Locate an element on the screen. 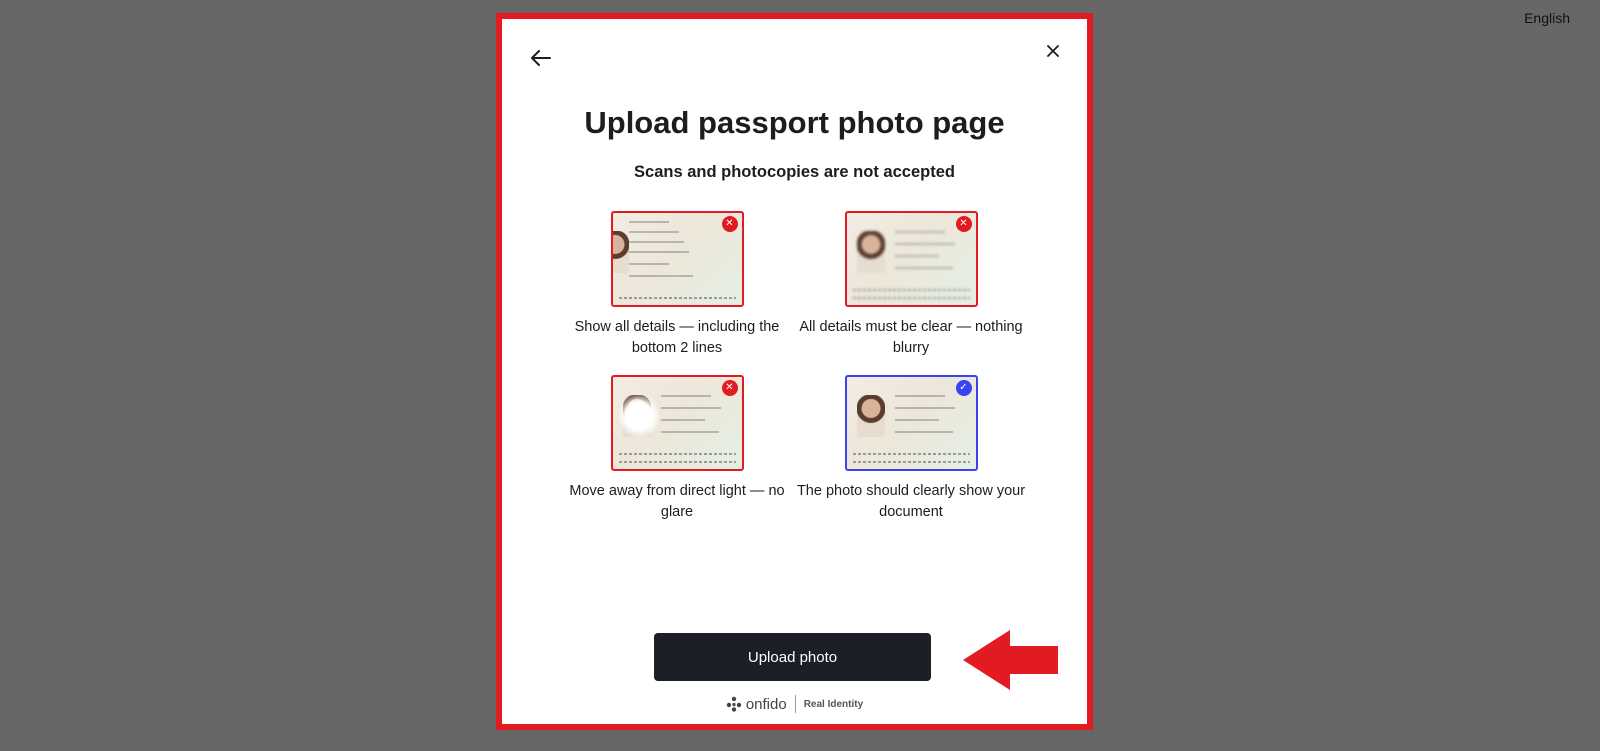 The image size is (1600, 751). page-title: Upload passport photo page is located at coordinates (794, 122).